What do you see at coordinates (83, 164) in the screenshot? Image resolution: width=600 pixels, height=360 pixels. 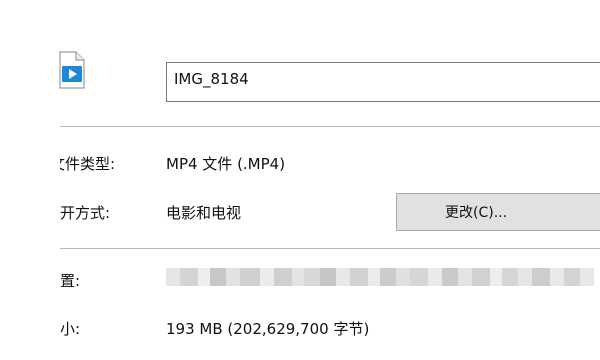 I see `file-type-label: 文件类型:` at bounding box center [83, 164].